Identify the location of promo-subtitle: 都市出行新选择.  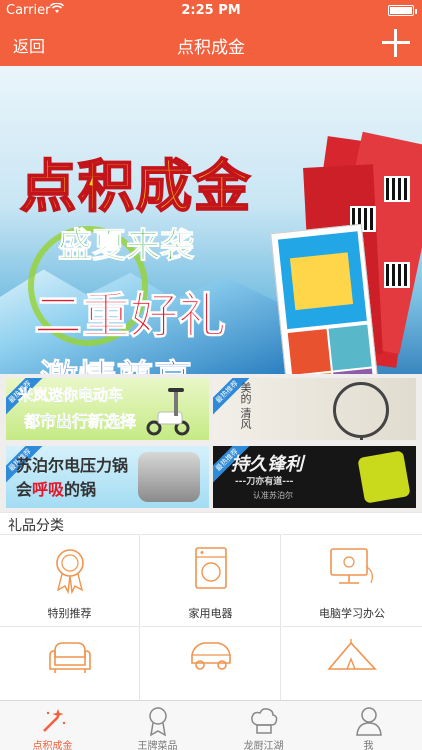
(80, 422).